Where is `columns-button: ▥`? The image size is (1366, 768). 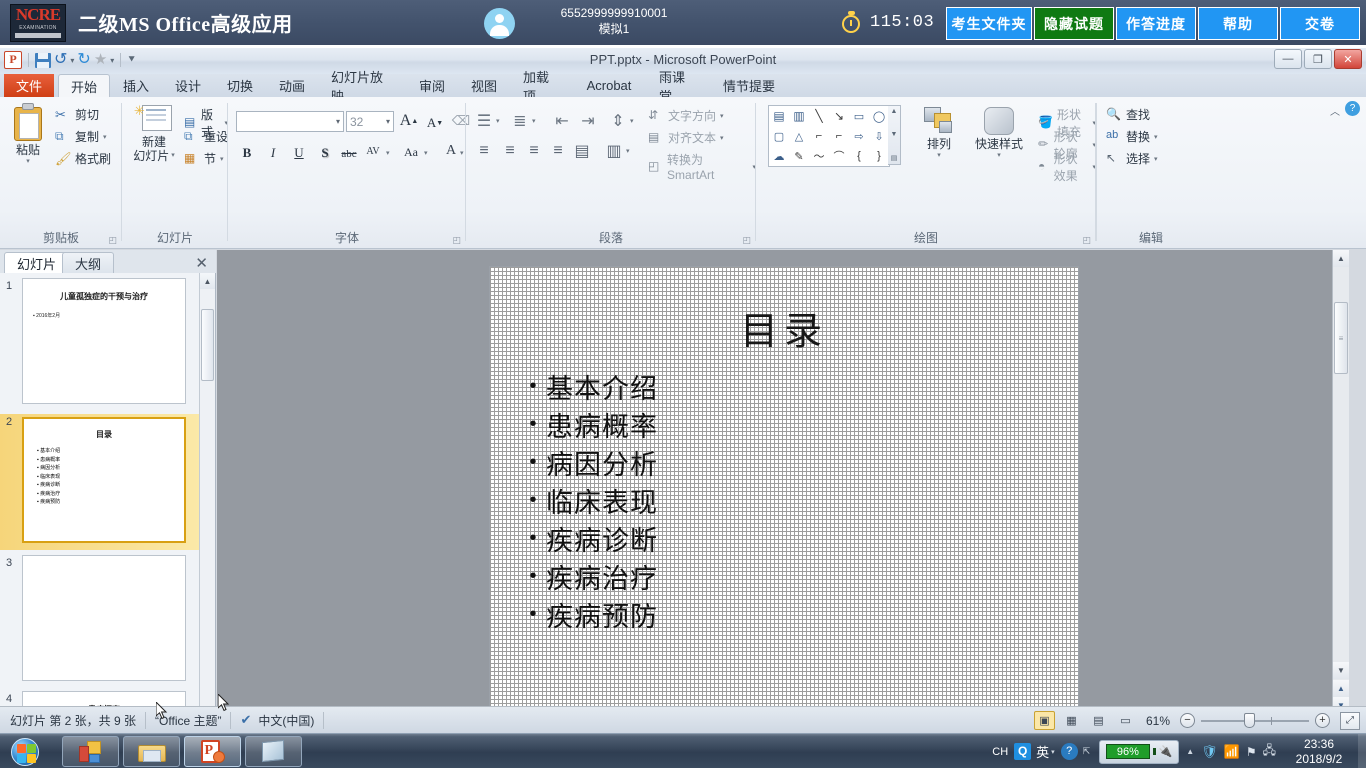
columns-button: ▥ is located at coordinates (614, 150).